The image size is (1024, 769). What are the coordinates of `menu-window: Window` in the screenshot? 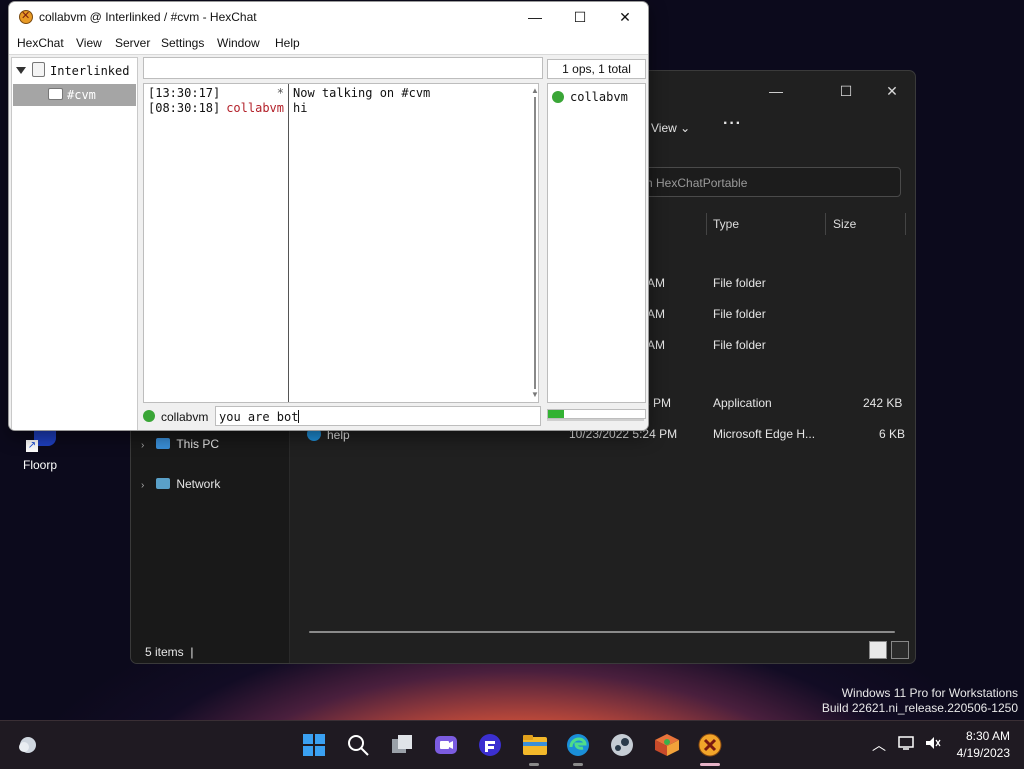 It's located at (238, 43).